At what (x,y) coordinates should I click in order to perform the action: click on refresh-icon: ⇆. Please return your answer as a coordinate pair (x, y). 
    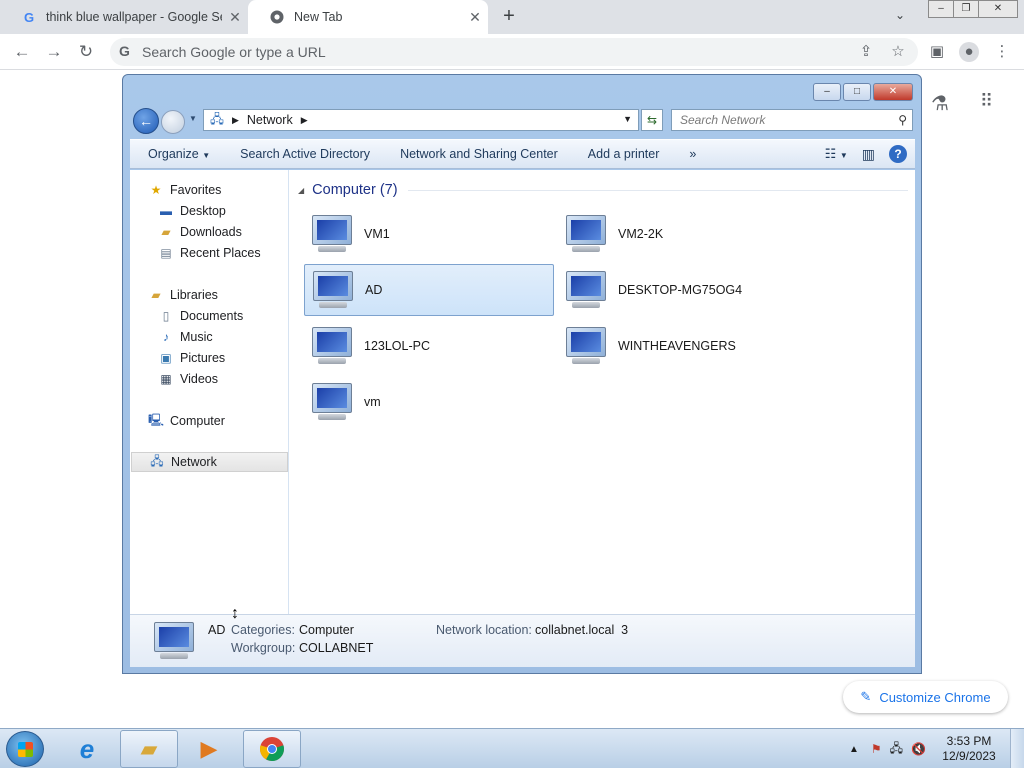
    Looking at the image, I should click on (652, 120).